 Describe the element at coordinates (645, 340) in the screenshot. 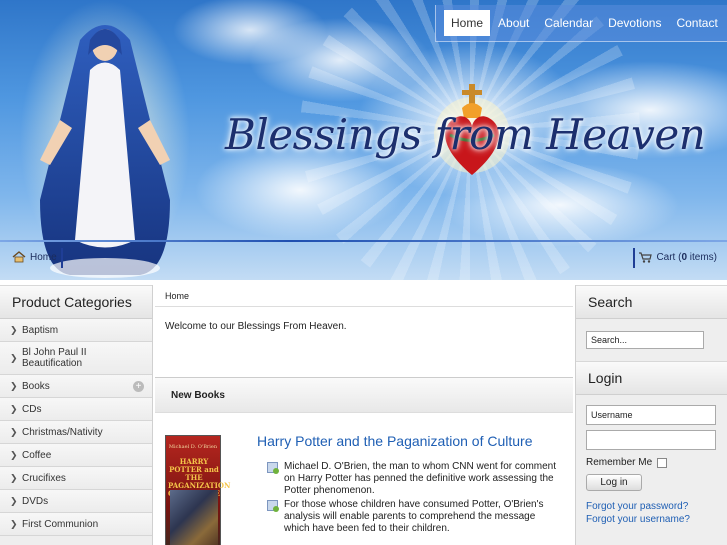

I see `search-input` at that location.